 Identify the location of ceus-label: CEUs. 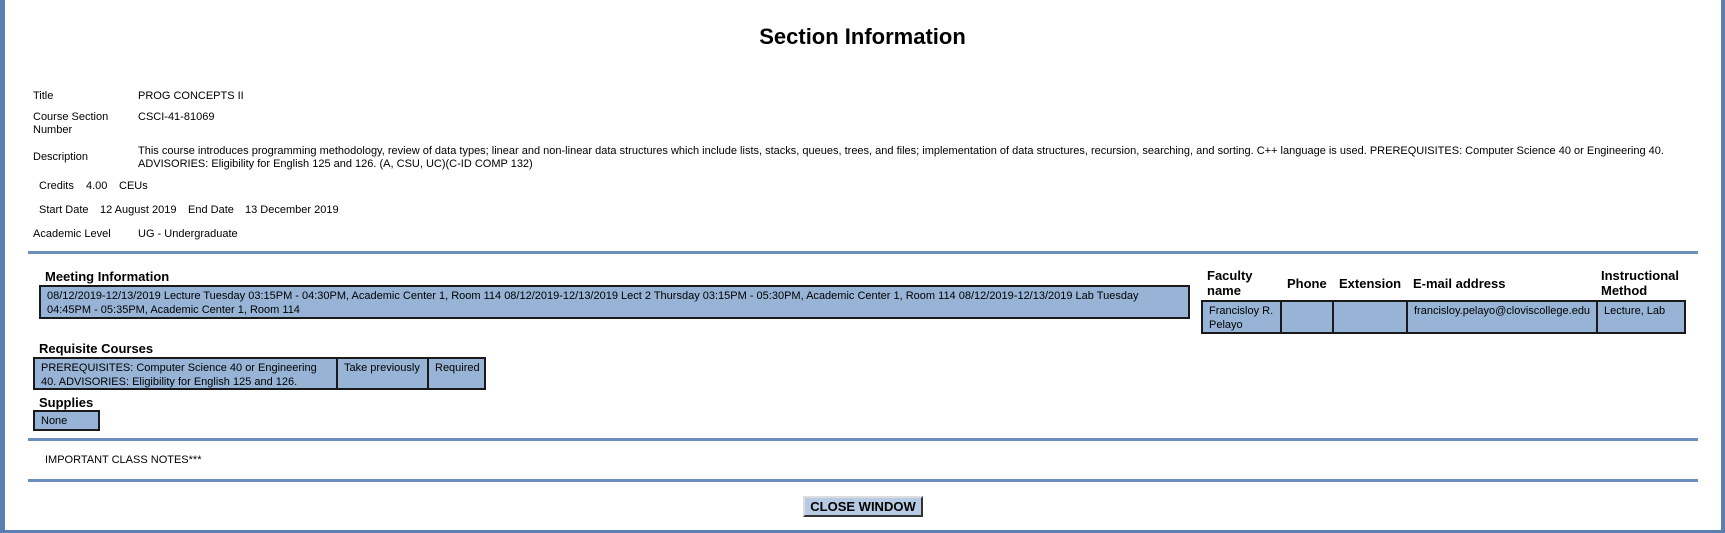
(133, 186).